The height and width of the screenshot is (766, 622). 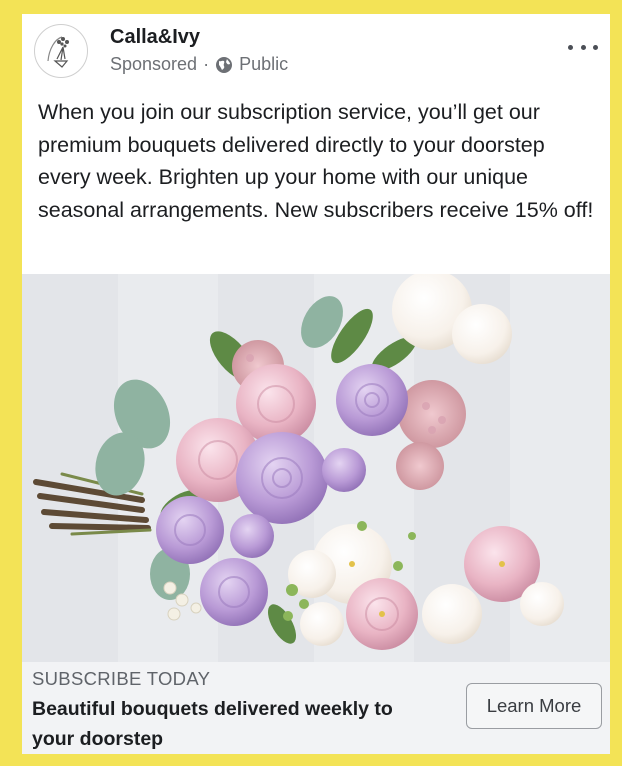 I want to click on sponsored-label: Sponsored, so click(x=153, y=64).